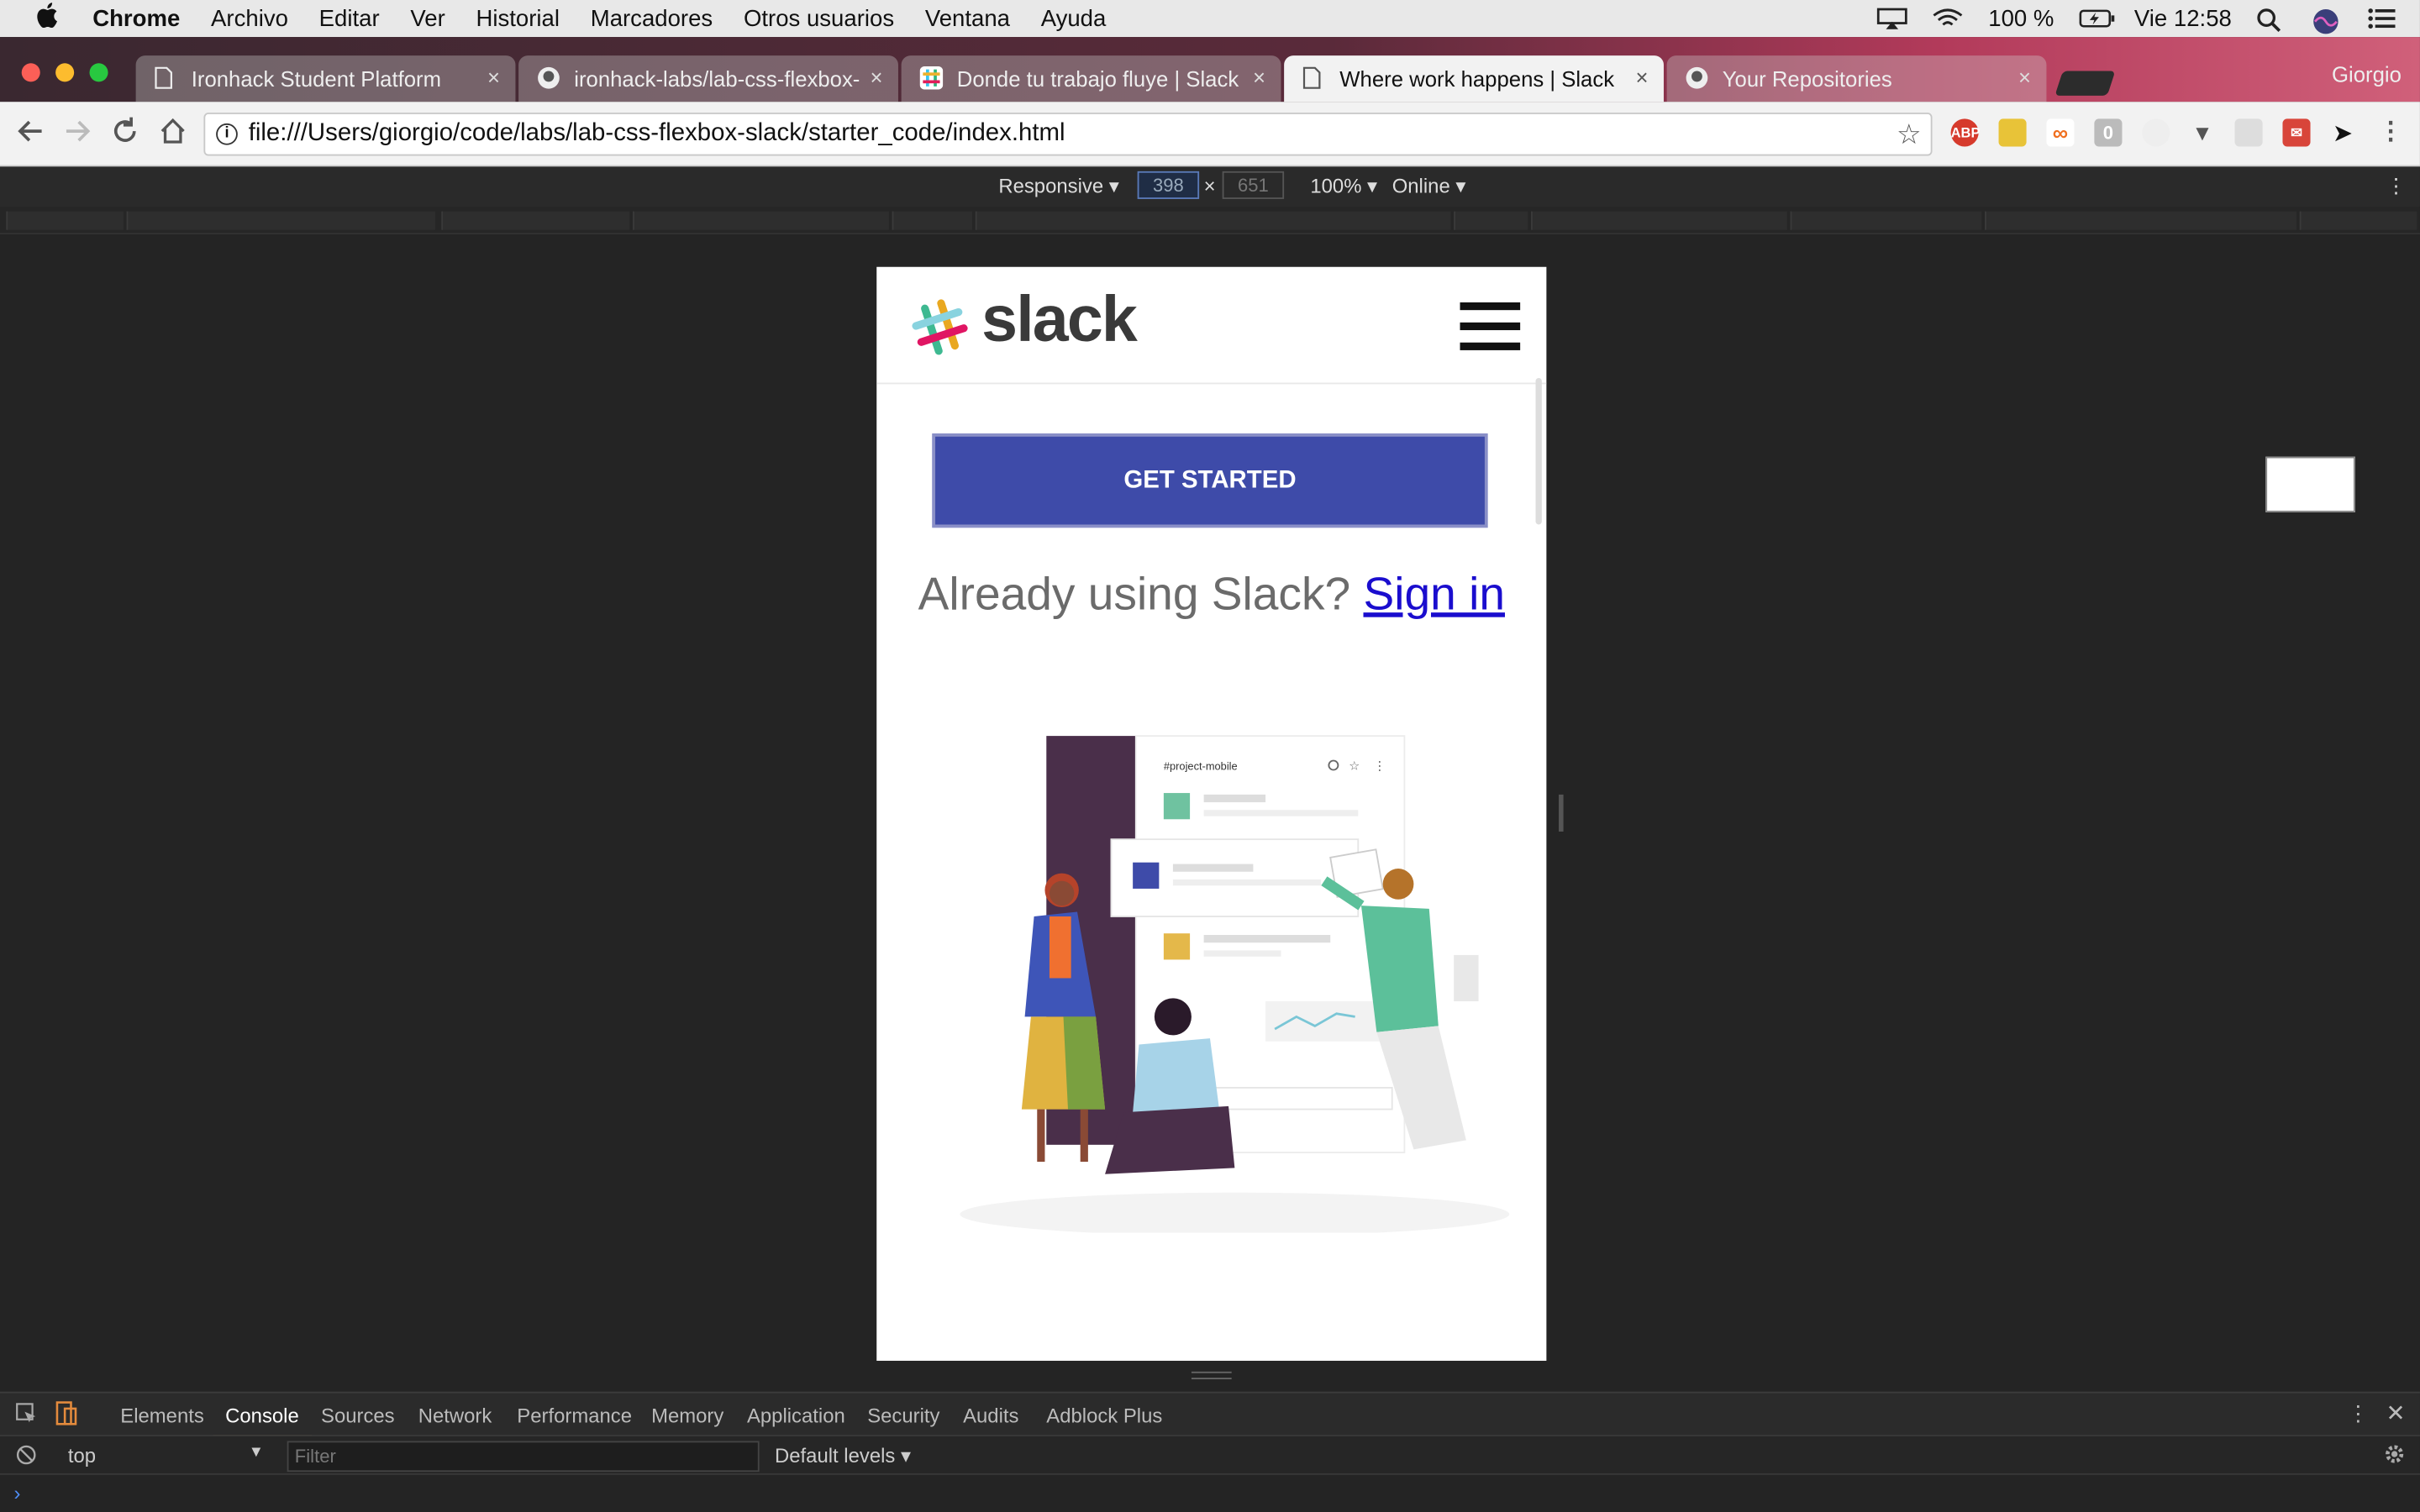  I want to click on reload-icon, so click(125, 134).